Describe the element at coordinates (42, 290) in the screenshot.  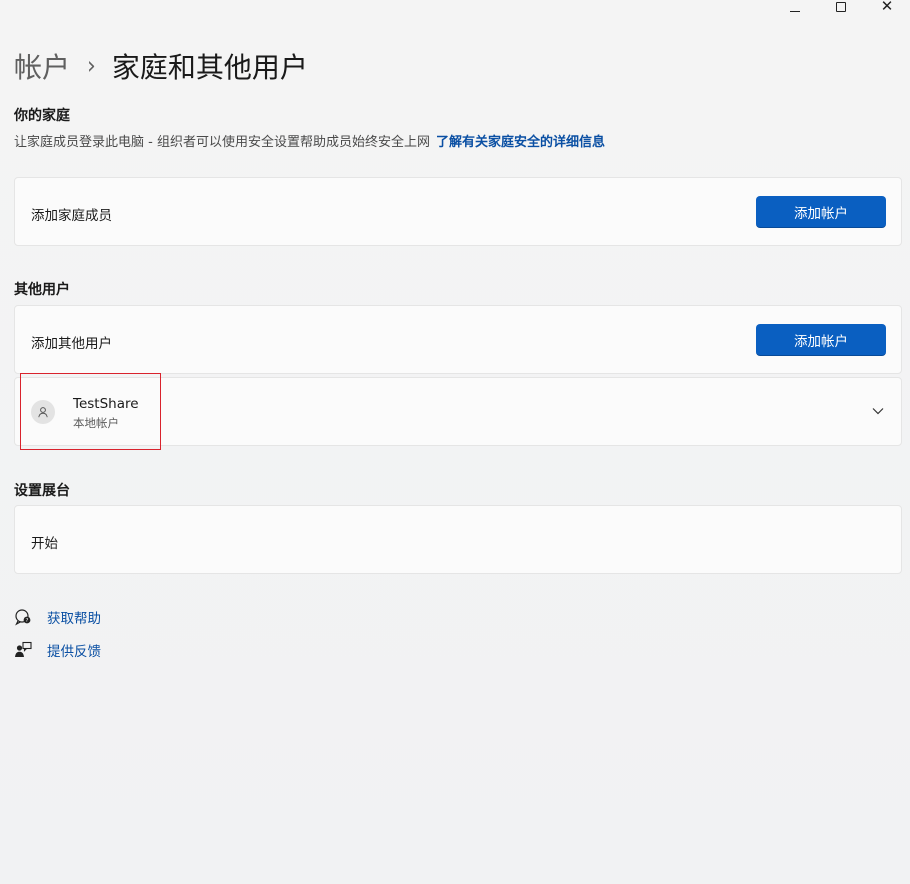
I see `other-users-section-title: 其他用户` at that location.